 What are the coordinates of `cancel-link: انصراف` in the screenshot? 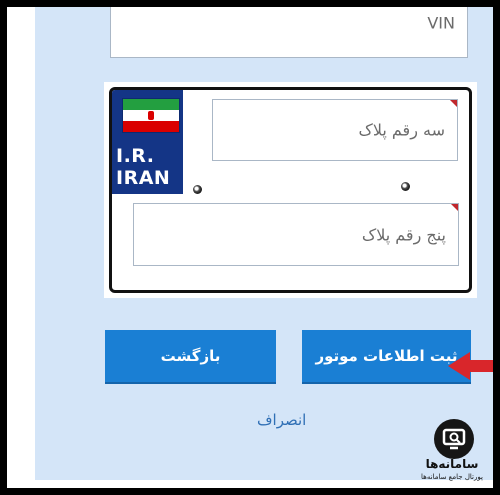 It's located at (281, 420).